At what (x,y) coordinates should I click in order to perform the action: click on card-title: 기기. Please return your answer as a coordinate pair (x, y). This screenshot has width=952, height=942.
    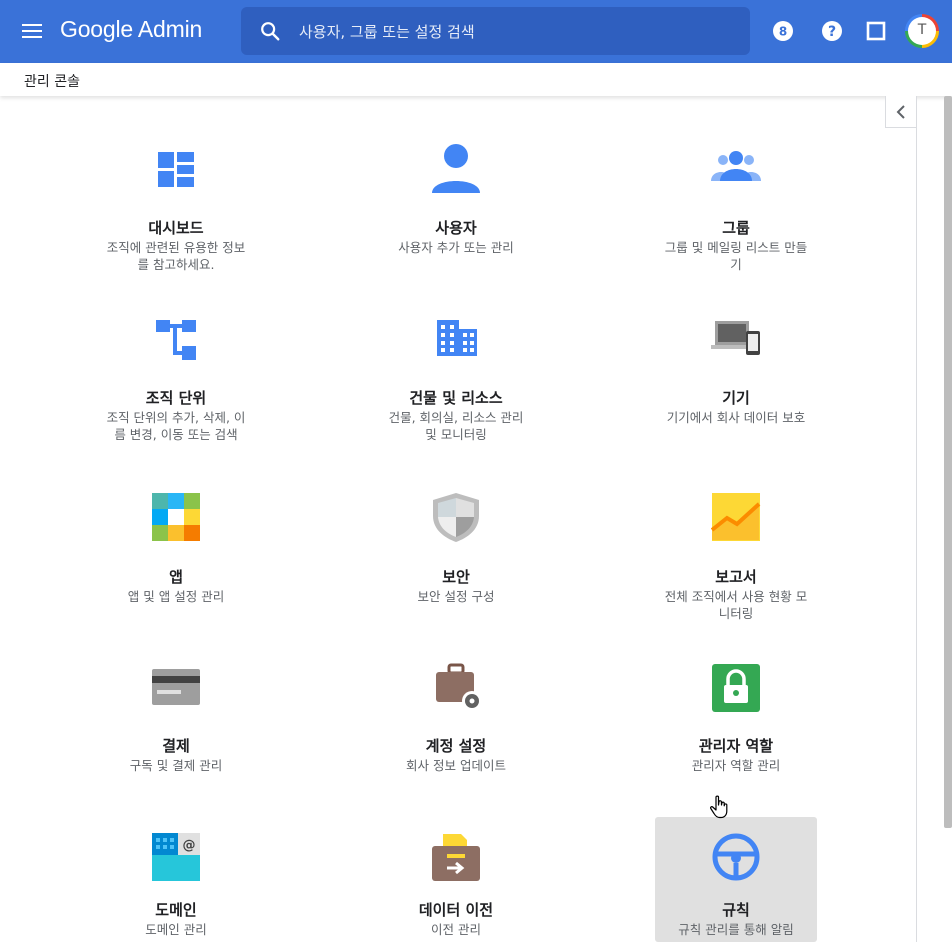
    Looking at the image, I should click on (736, 398).